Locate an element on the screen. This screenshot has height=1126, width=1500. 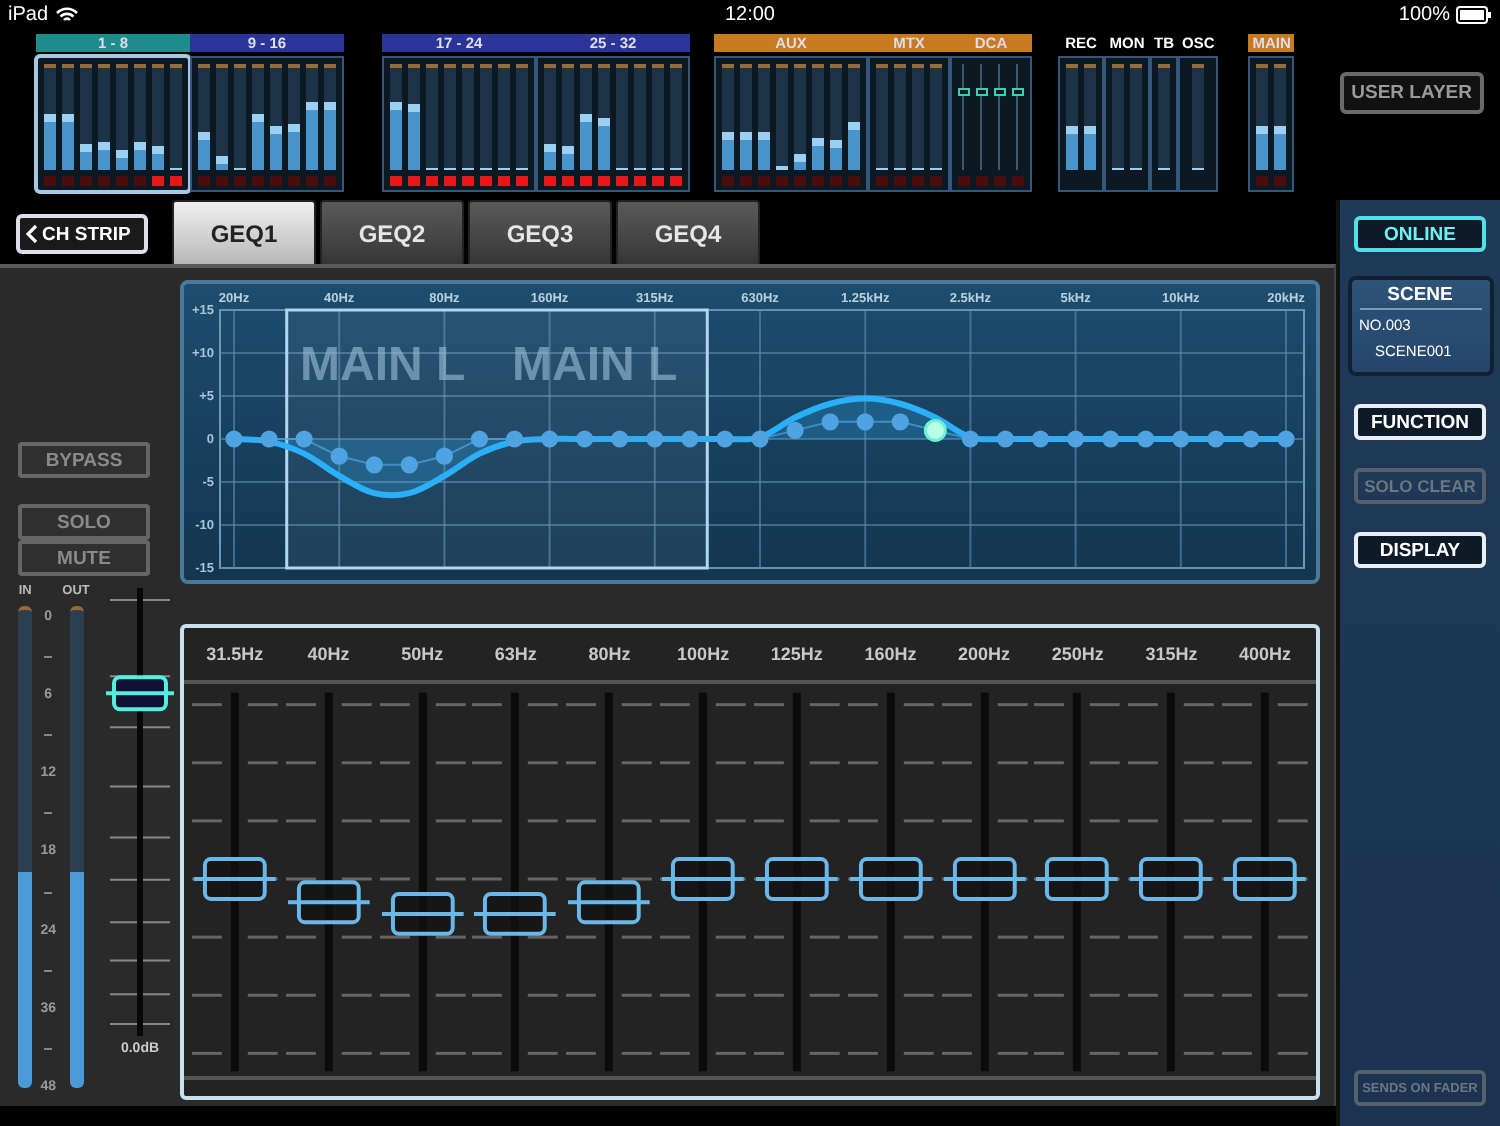
battery-percent: 100% is located at coordinates (1424, 14).